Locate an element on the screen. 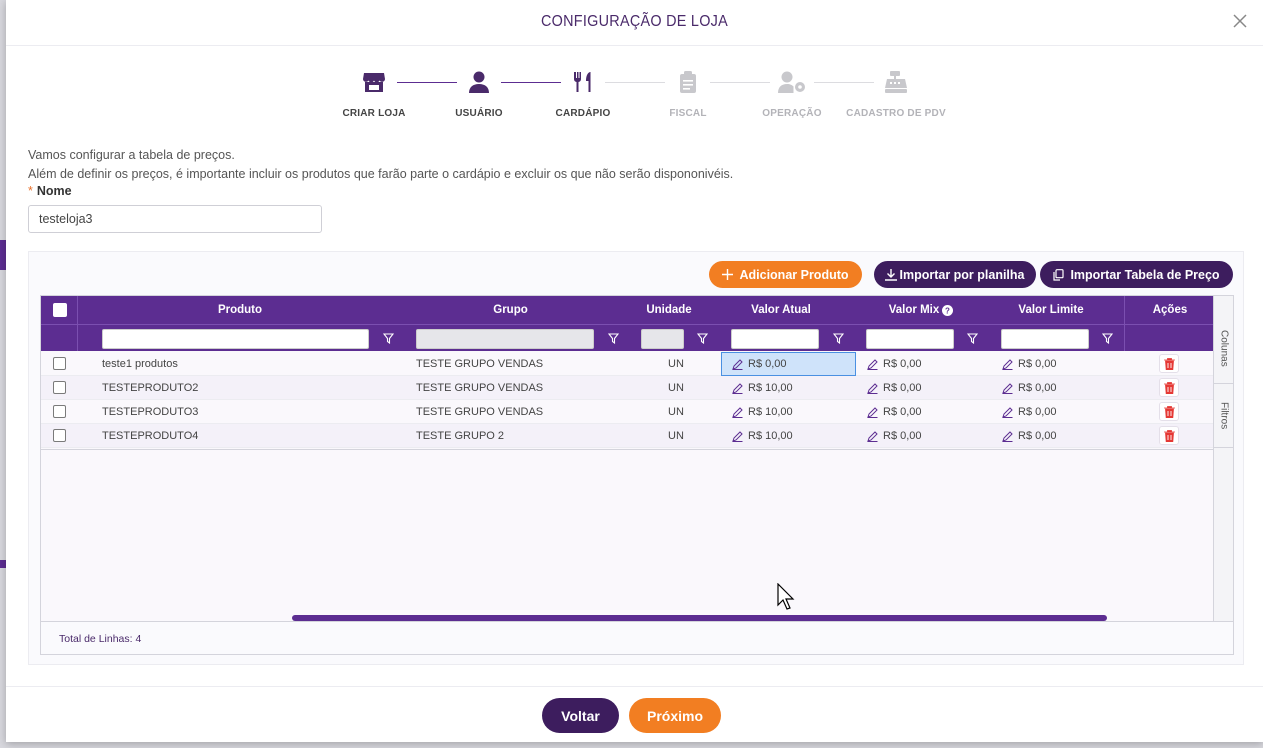  valor-limite-value: R$ 0,00 is located at coordinates (1037, 388).